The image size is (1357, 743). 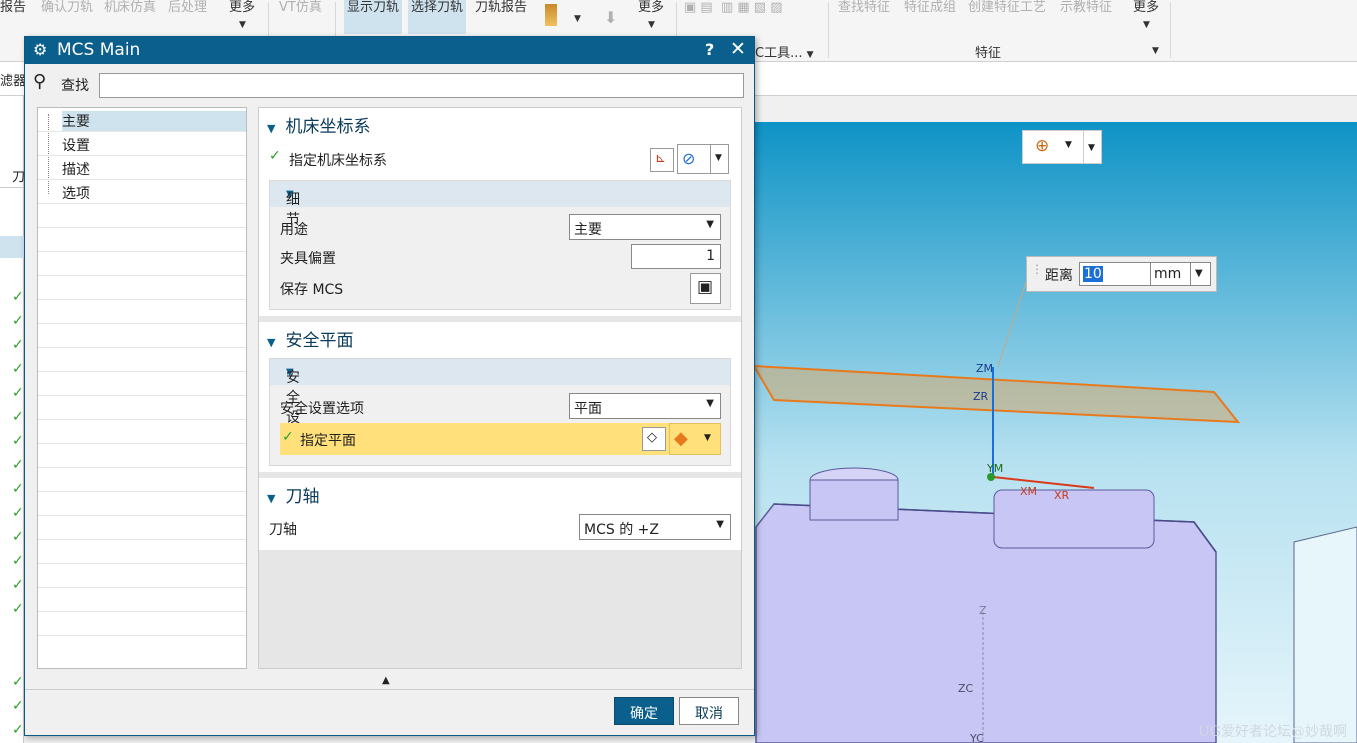 What do you see at coordinates (13, 79) in the screenshot?
I see `filter-label: 滤器` at bounding box center [13, 79].